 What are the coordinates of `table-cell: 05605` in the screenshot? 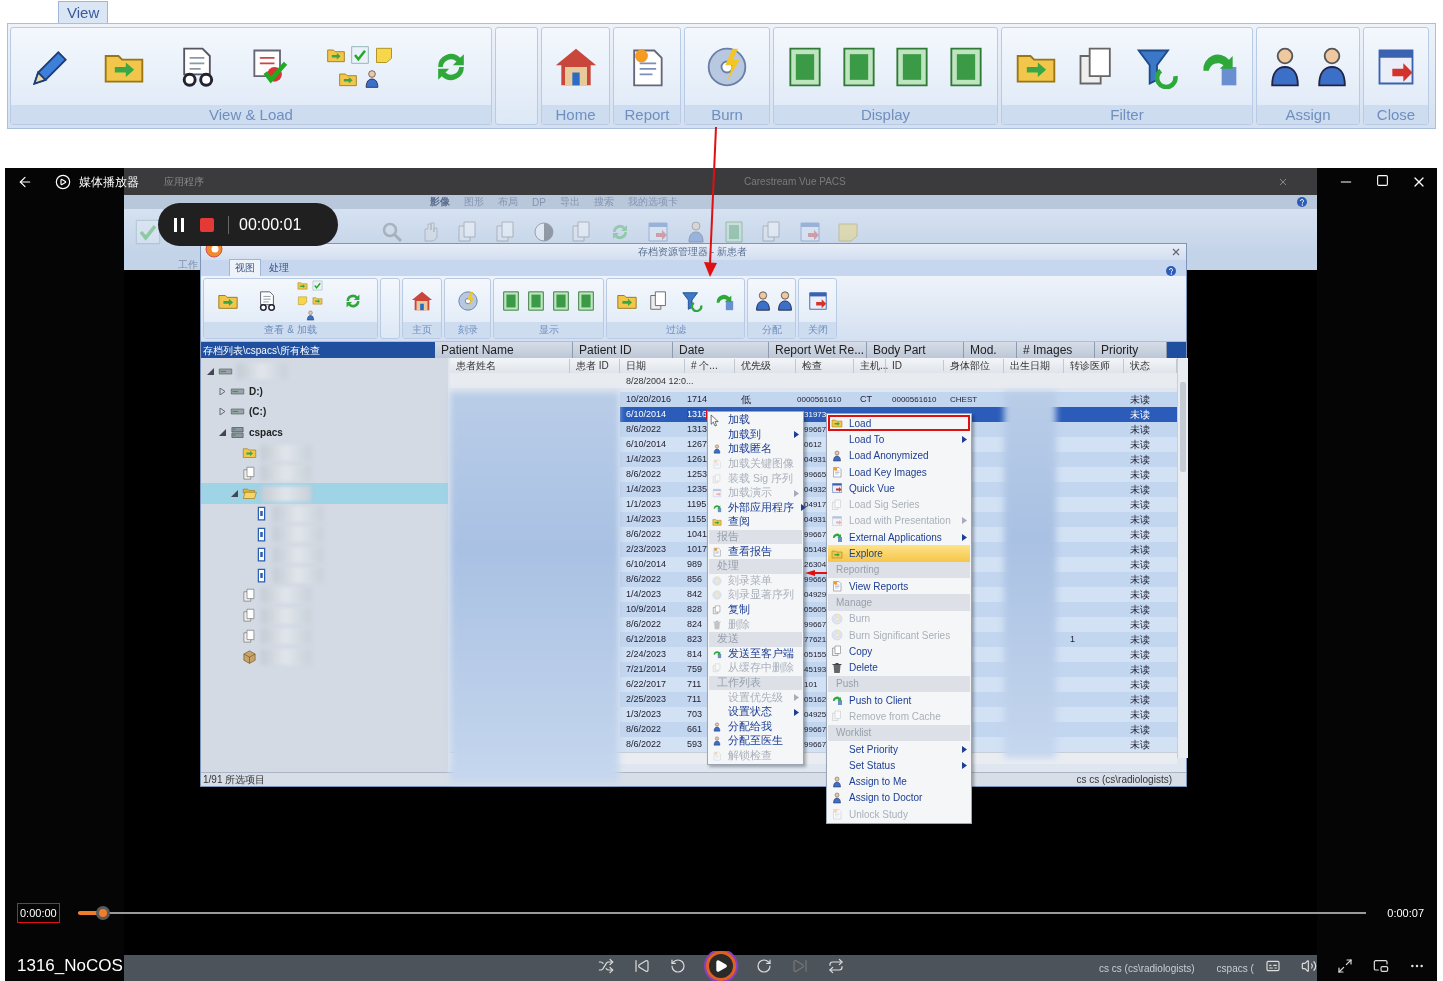 It's located at (815, 609).